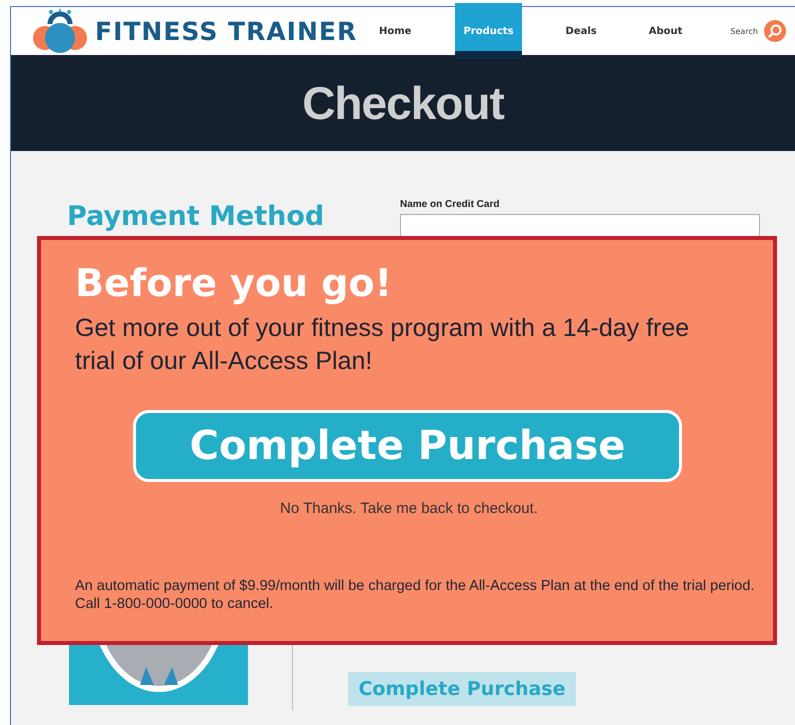 This screenshot has width=795, height=725. I want to click on field-label: Name on Credit Card, so click(450, 204).